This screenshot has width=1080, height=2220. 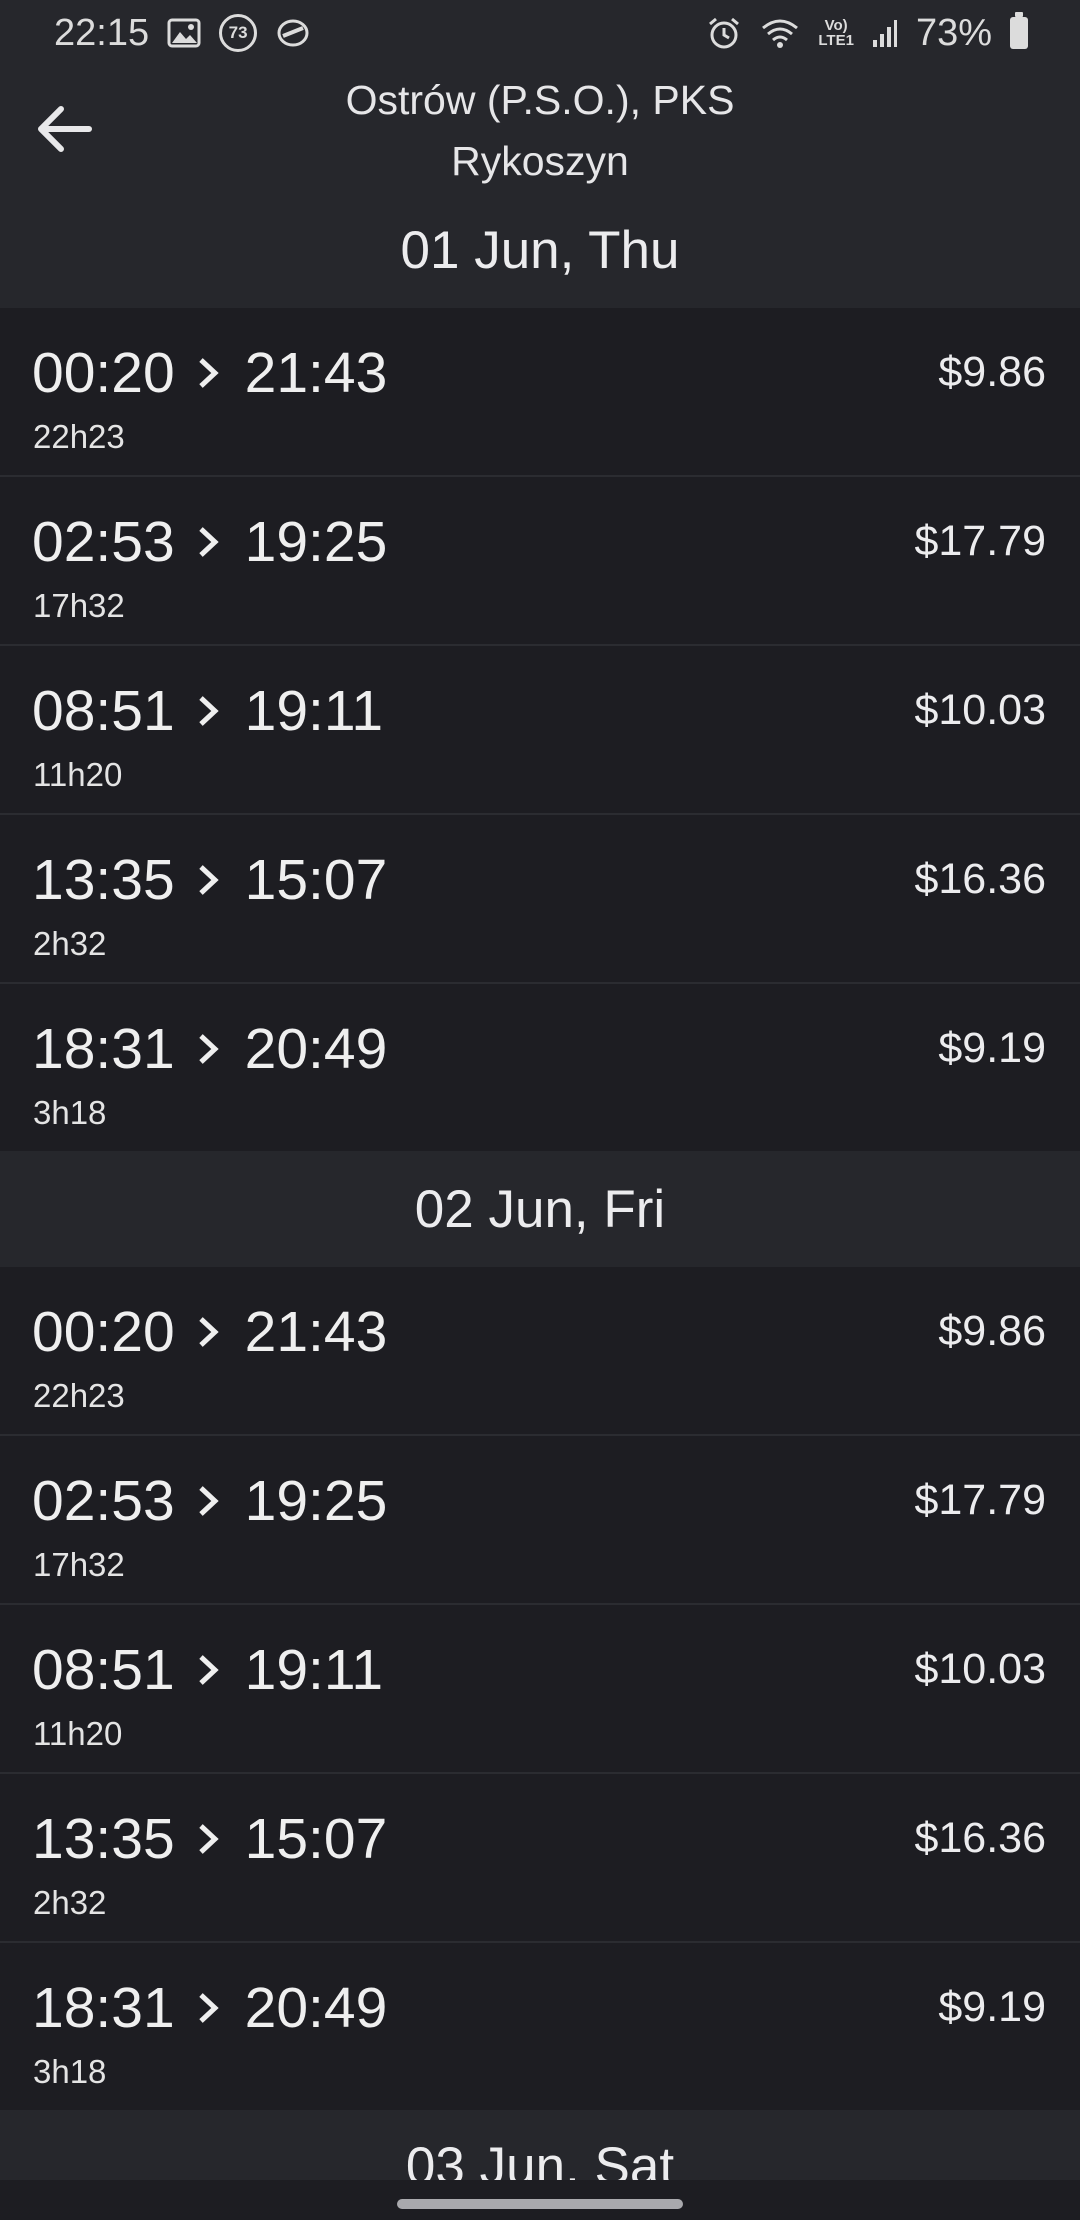 I want to click on route-title-origin: Ostrów (P.S.O.), PKS, so click(x=540, y=100).